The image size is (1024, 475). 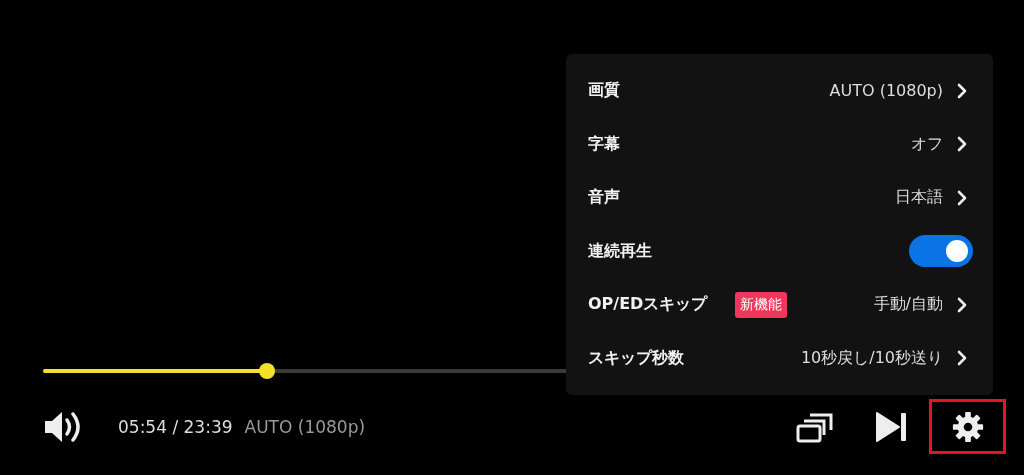 What do you see at coordinates (780, 358) in the screenshot?
I see `menu-item: スキップ秒数 10秒戻し/10秒送り` at bounding box center [780, 358].